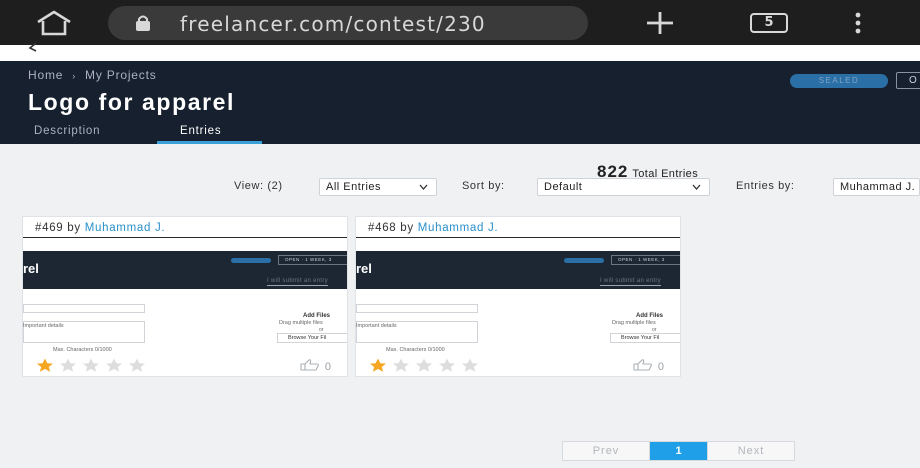  I want to click on entries-by-label: Entries by:, so click(765, 186).